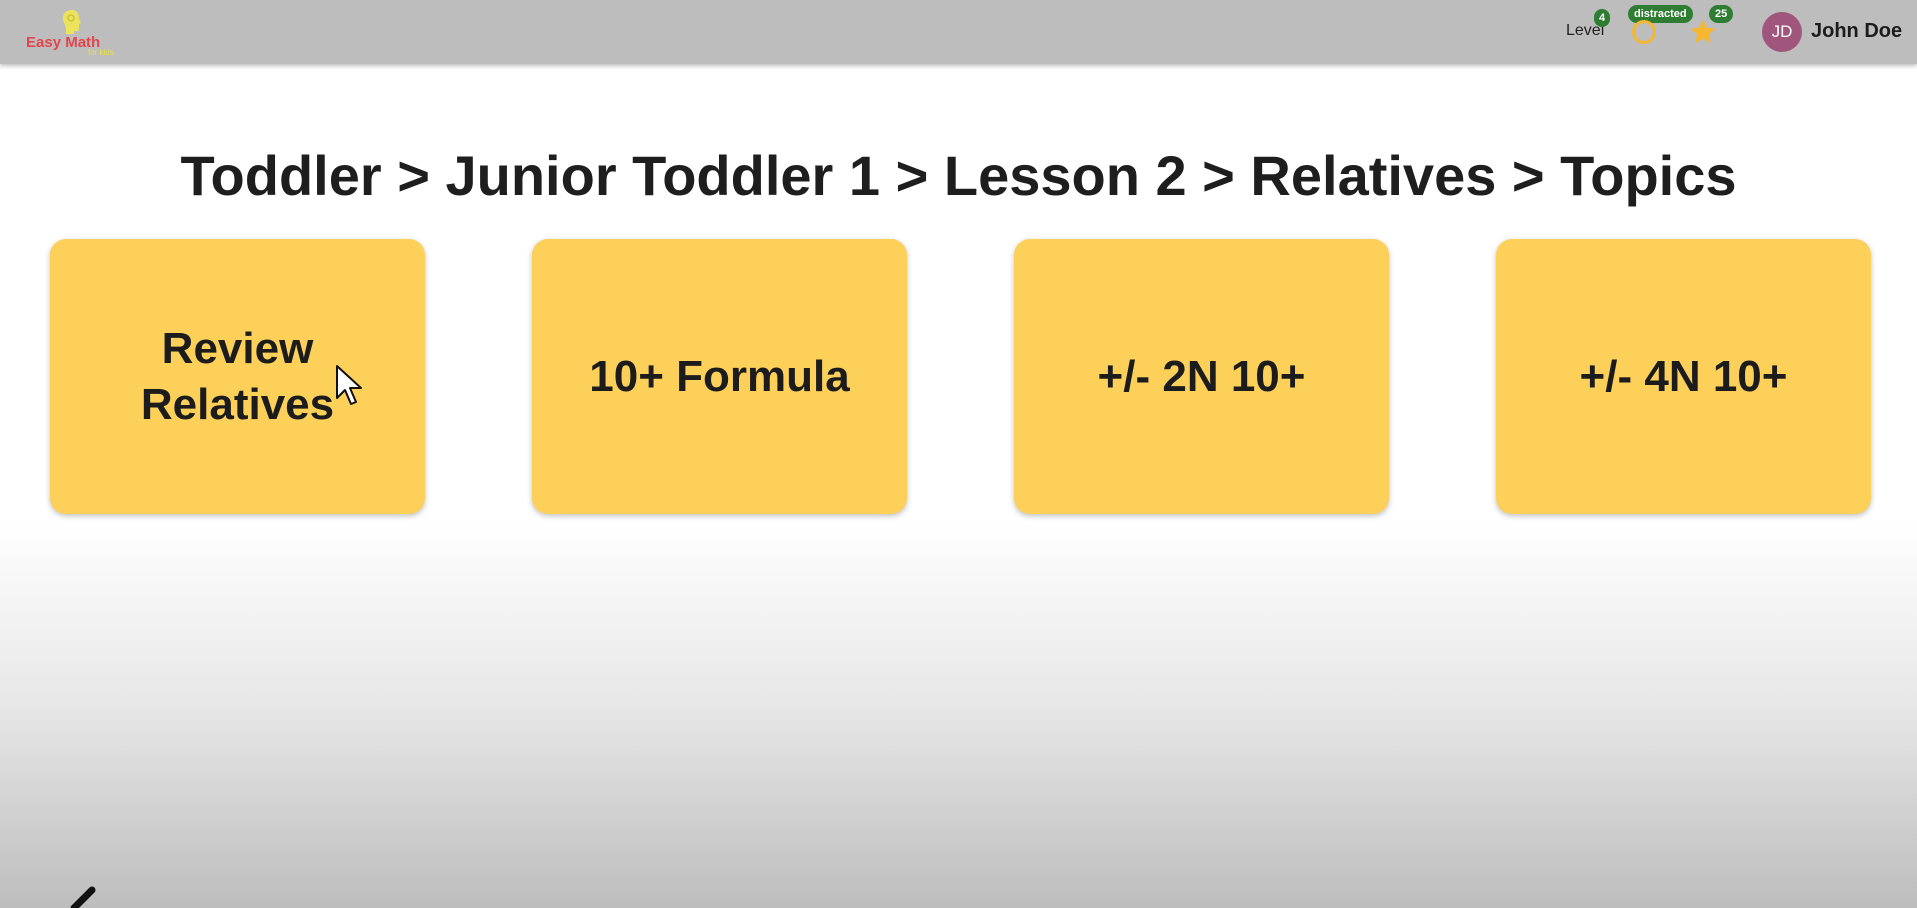  I want to click on logo-subtext: for kids, so click(101, 52).